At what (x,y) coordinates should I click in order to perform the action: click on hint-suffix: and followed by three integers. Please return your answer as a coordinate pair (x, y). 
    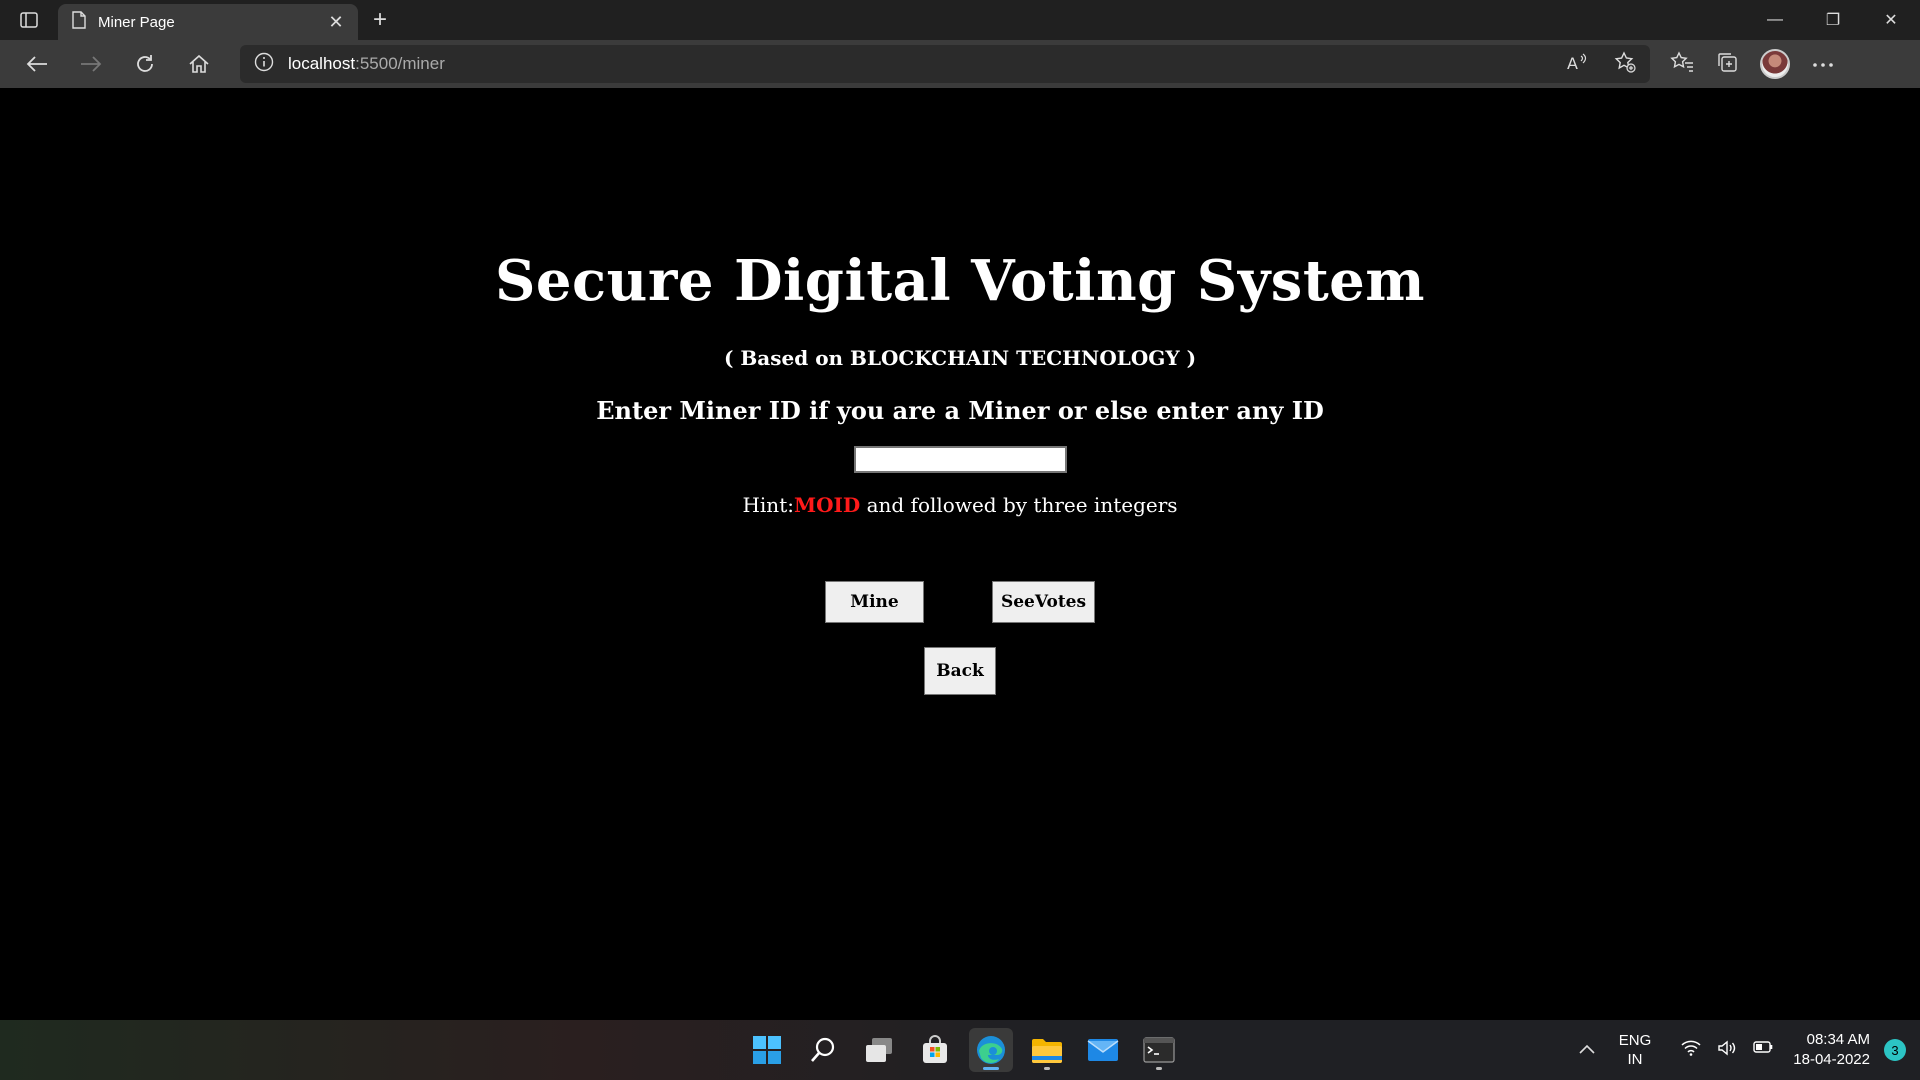
    Looking at the image, I should click on (1019, 505).